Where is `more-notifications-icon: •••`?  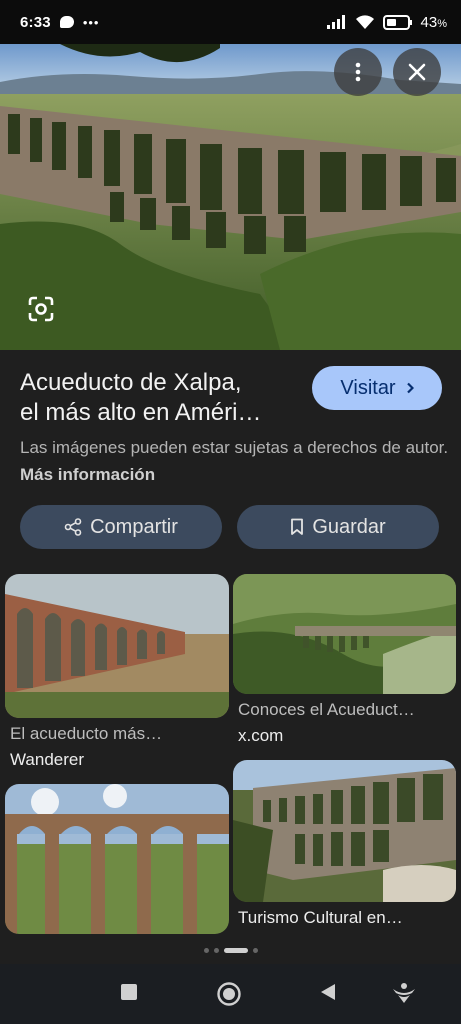
more-notifications-icon: ••• is located at coordinates (91, 22).